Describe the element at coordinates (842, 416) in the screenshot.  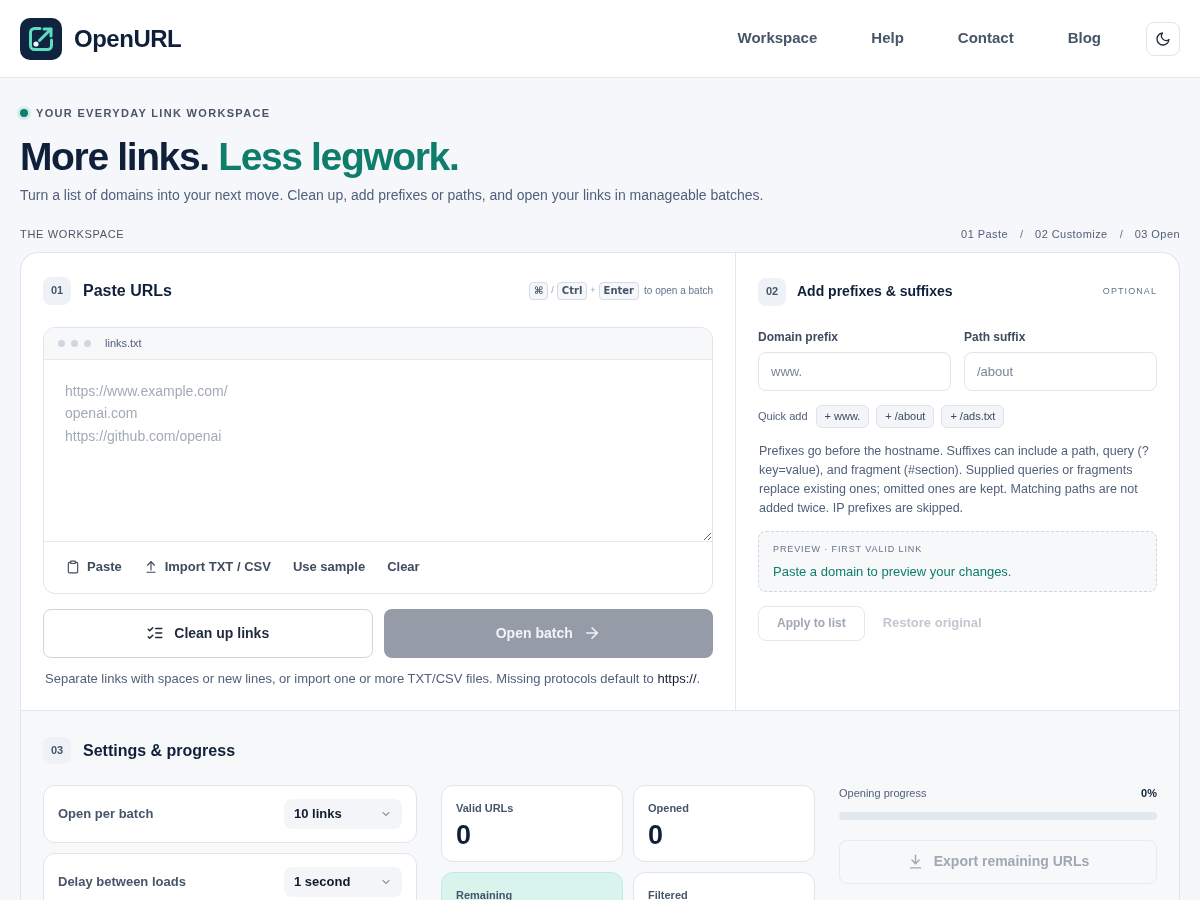
I see `quick-add-chip: + www.` at that location.